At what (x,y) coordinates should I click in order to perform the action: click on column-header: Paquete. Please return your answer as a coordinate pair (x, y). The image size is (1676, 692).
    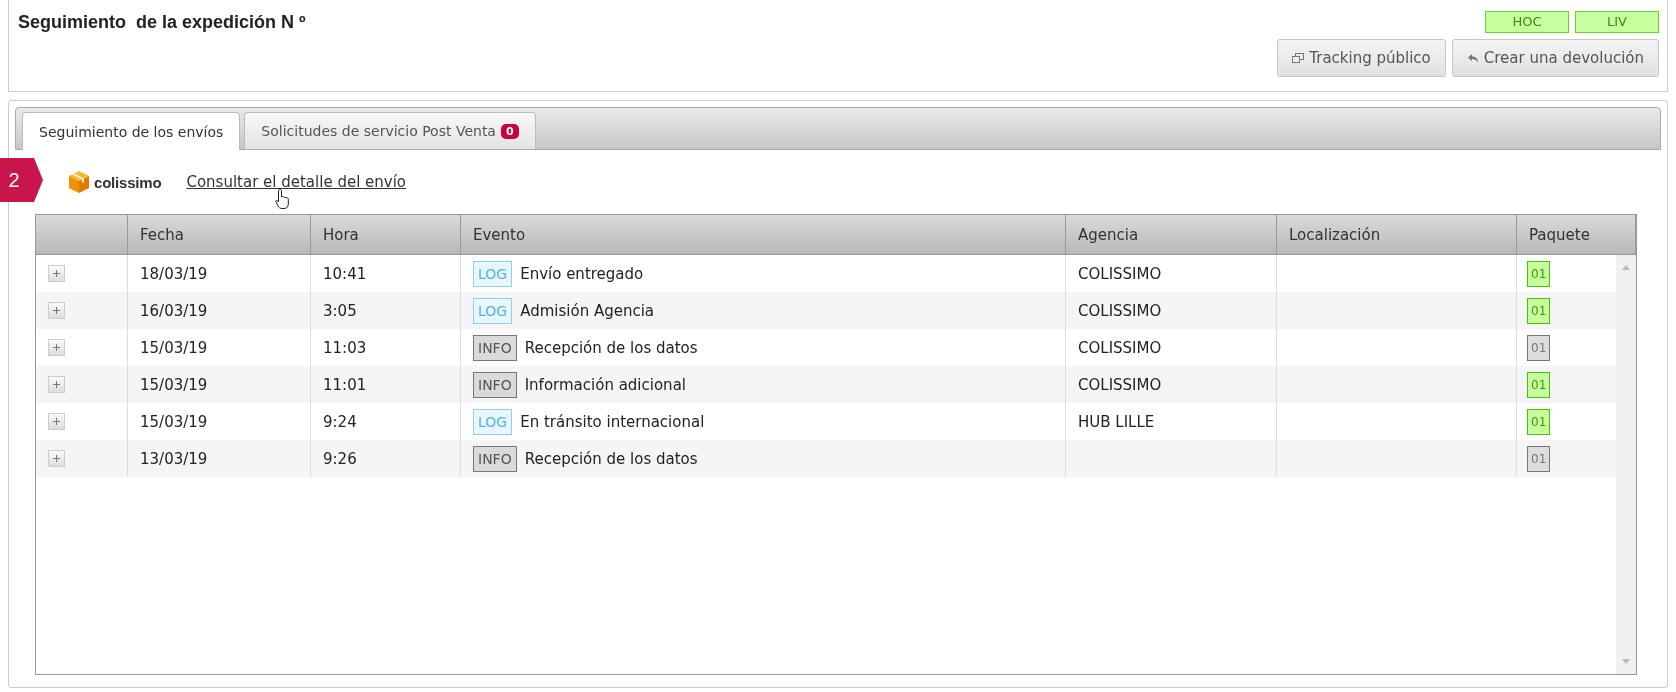
    Looking at the image, I should click on (1576, 234).